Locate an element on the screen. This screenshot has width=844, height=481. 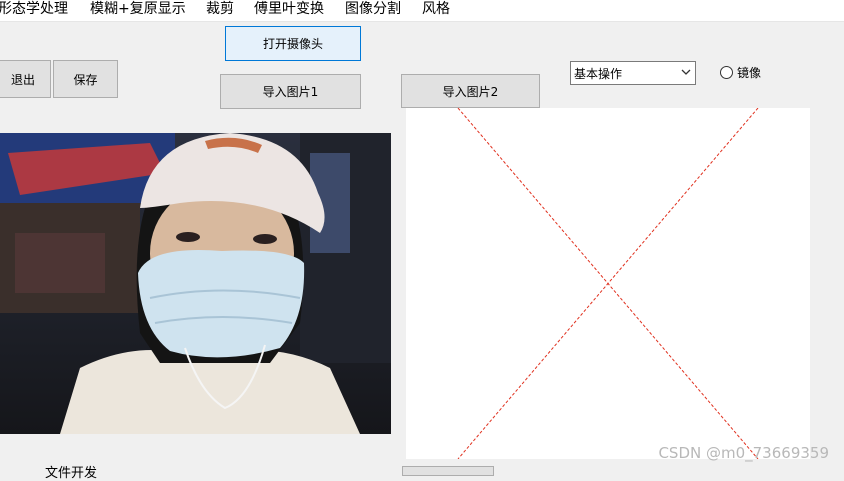
radio-circle-icon is located at coordinates (726, 72).